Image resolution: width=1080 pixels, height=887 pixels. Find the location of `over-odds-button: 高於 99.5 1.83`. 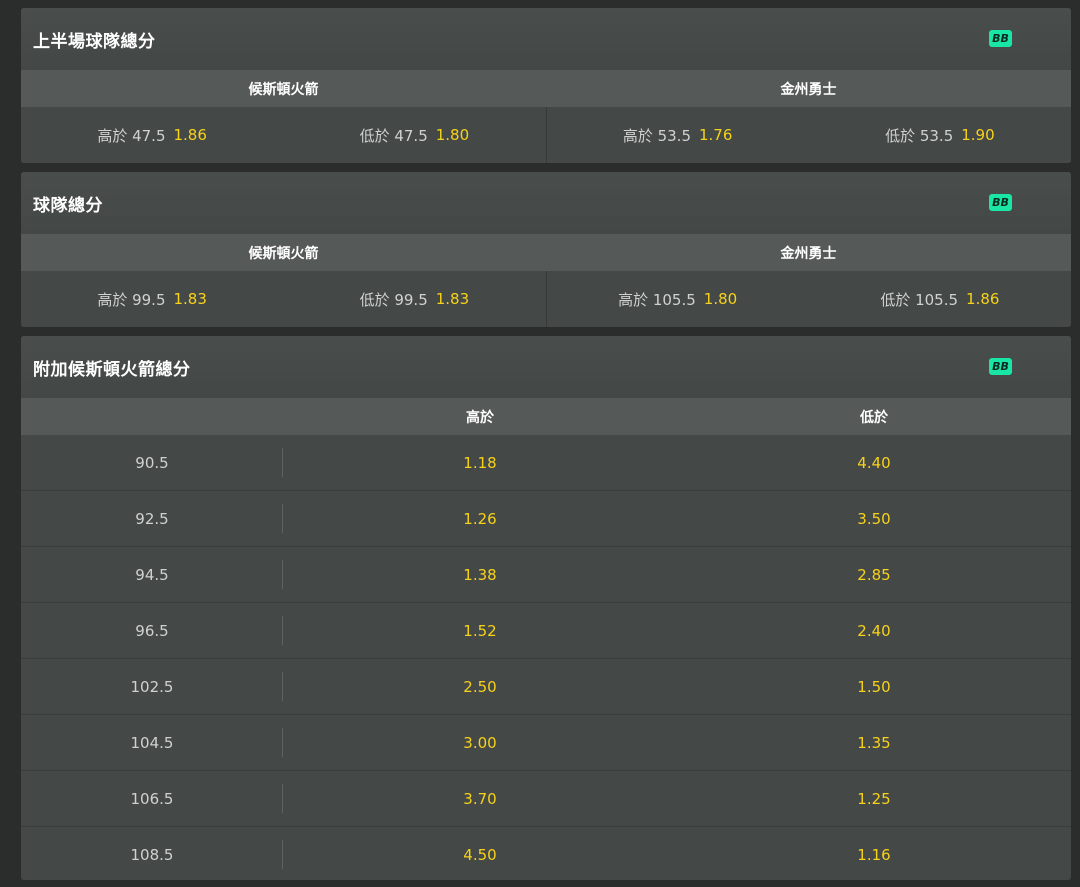

over-odds-button: 高於 99.5 1.83 is located at coordinates (152, 299).